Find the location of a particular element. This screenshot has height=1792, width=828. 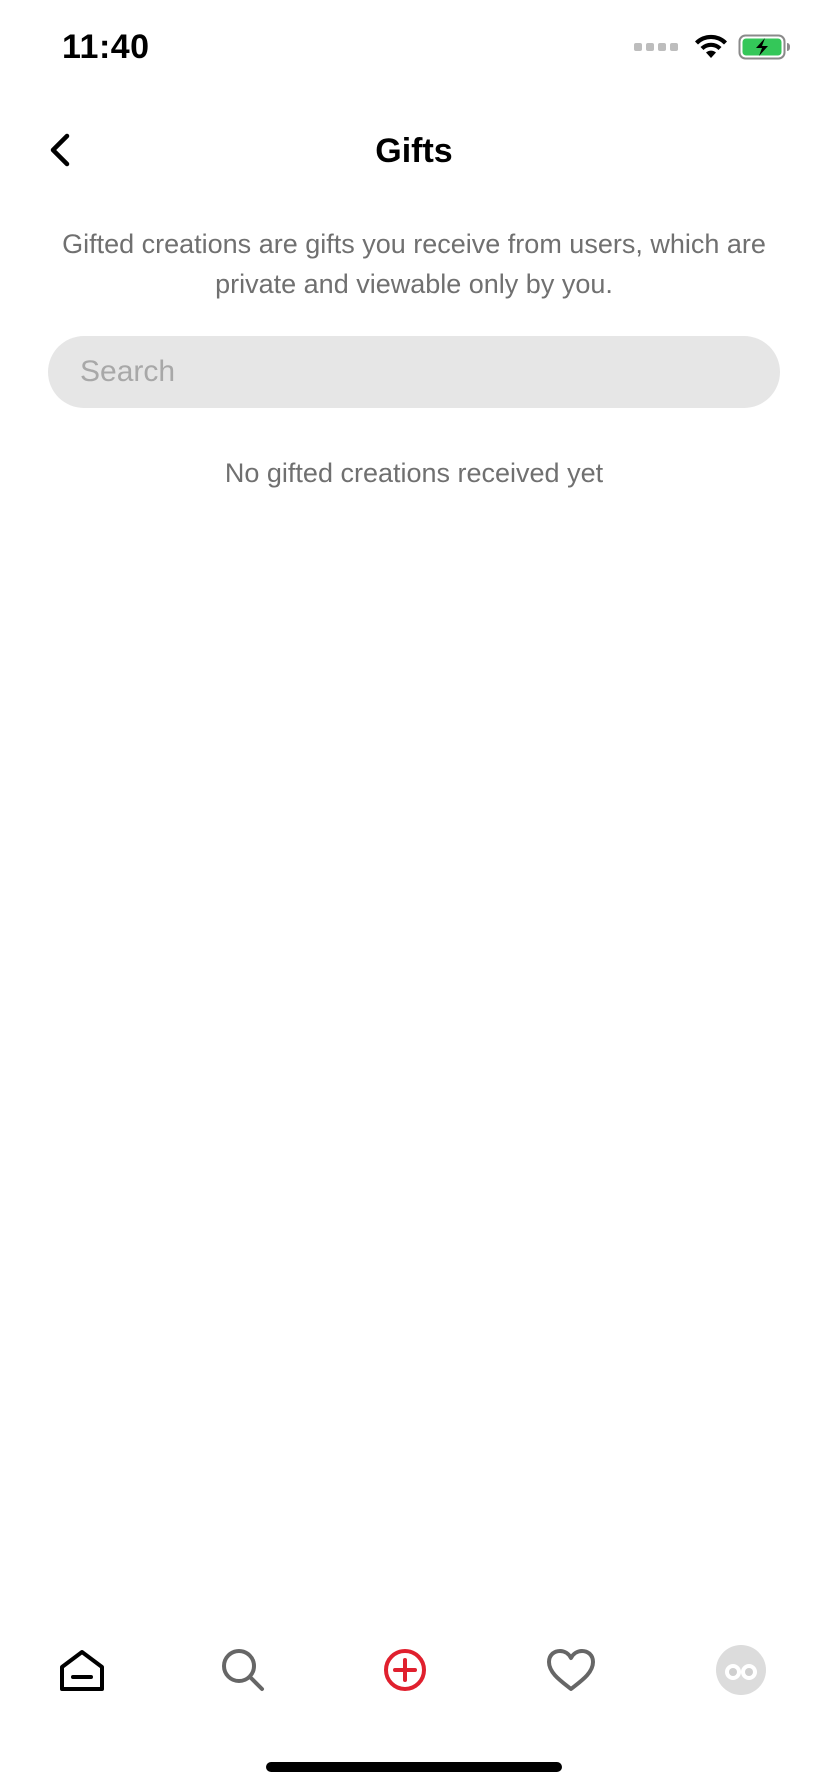

wifi-icon is located at coordinates (711, 46).